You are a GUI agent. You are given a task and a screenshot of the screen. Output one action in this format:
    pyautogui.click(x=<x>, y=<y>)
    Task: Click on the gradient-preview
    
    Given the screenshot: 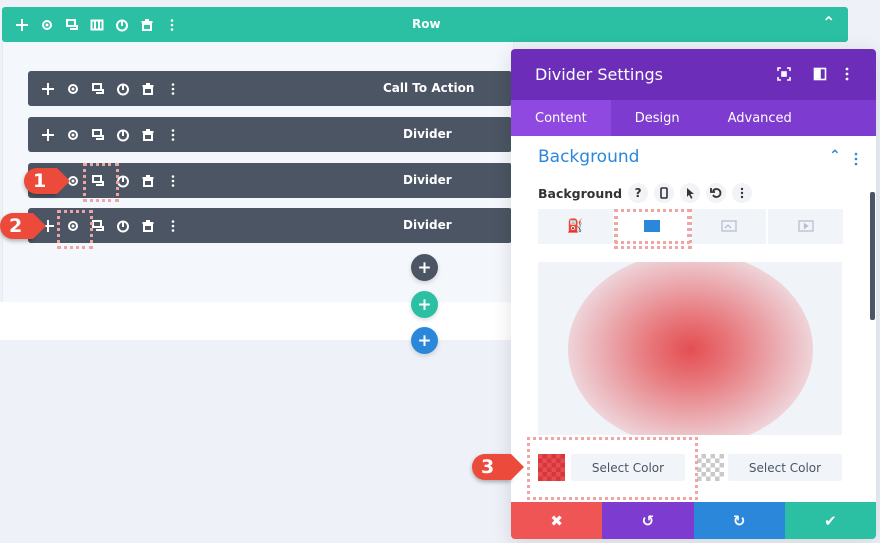 What is the action you would take?
    pyautogui.click(x=690, y=348)
    